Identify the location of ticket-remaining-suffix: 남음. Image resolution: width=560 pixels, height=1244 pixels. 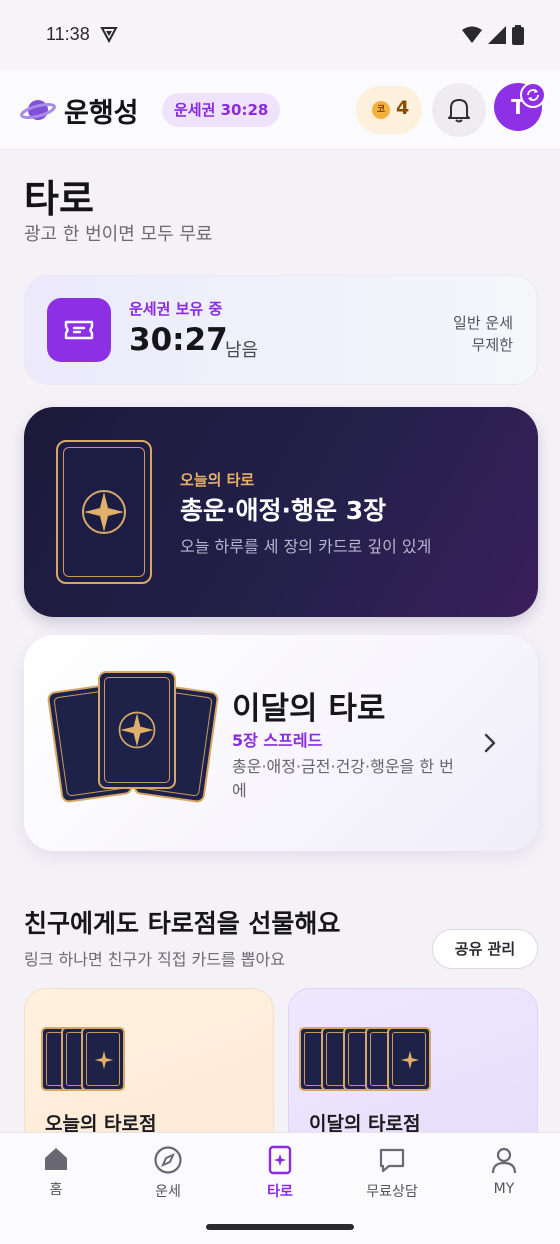
(242, 350).